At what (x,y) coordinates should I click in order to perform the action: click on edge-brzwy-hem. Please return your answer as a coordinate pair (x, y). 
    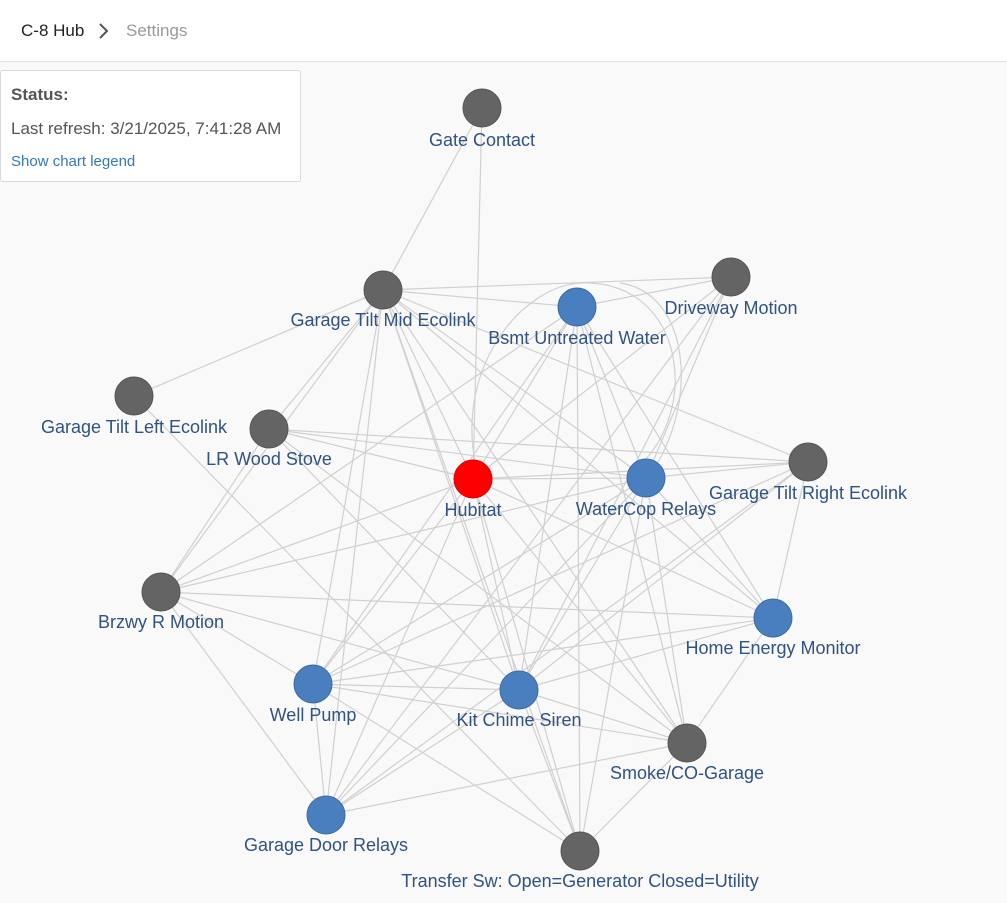
    Looking at the image, I should click on (467, 605).